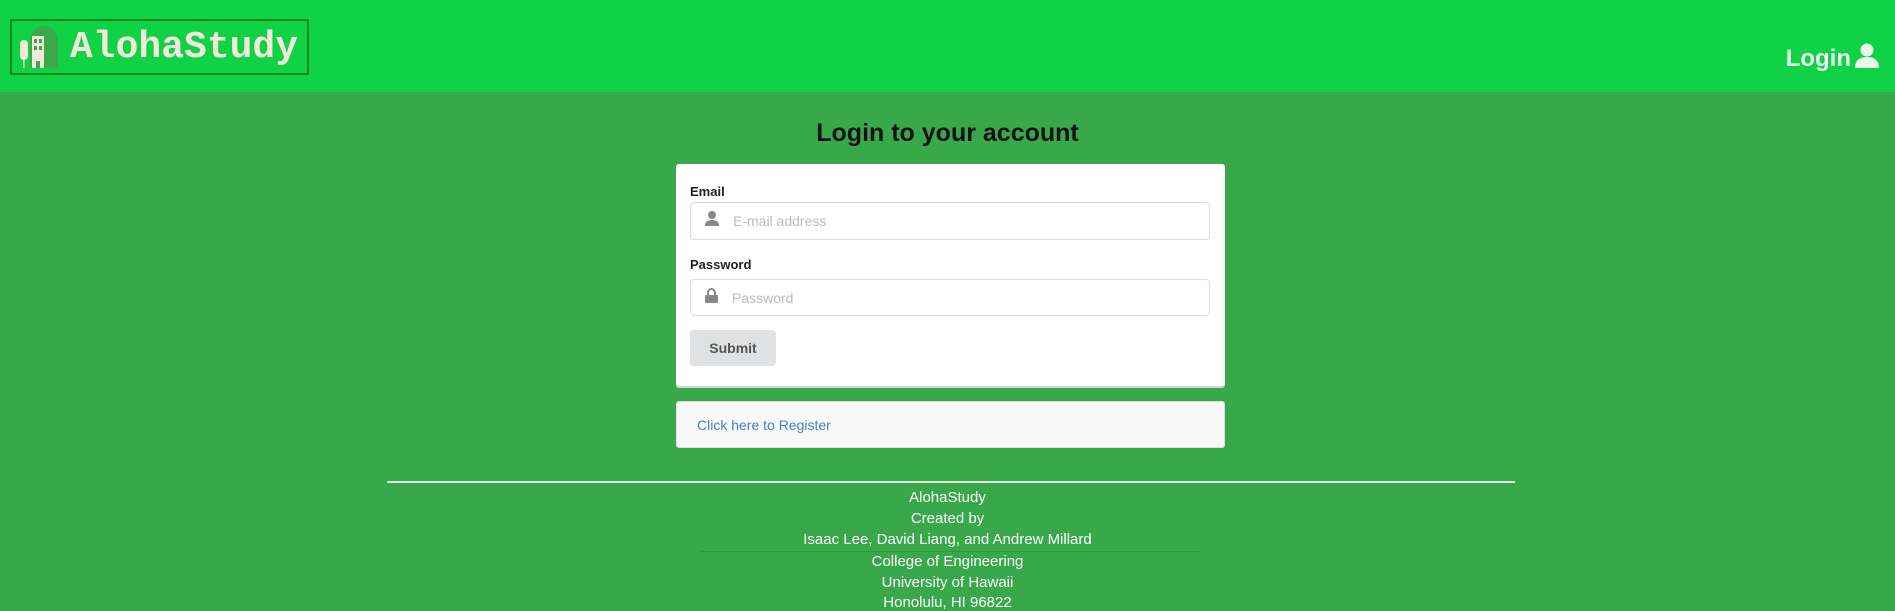 The height and width of the screenshot is (611, 1895). I want to click on login-form: Email Password Submit, so click(950, 275).